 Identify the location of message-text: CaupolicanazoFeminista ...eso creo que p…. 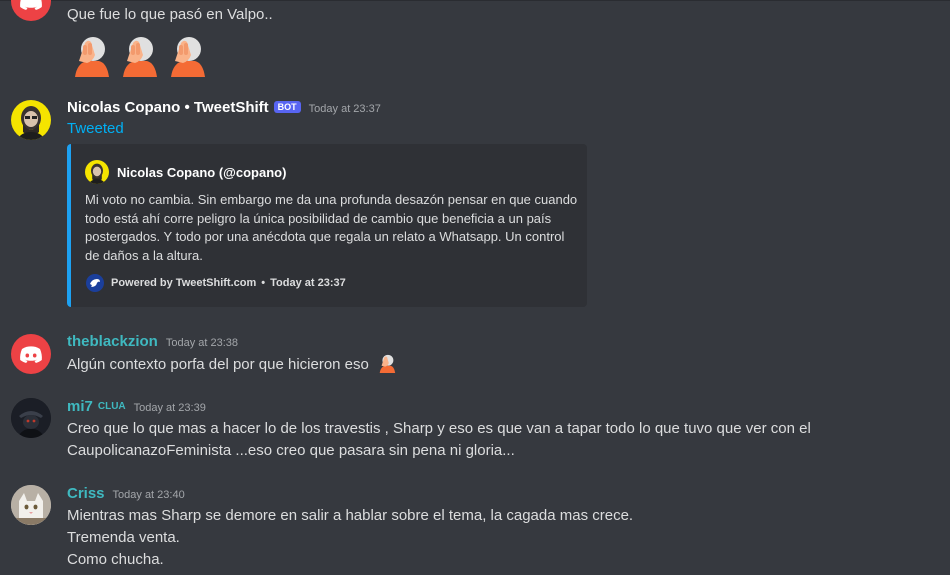
(291, 450).